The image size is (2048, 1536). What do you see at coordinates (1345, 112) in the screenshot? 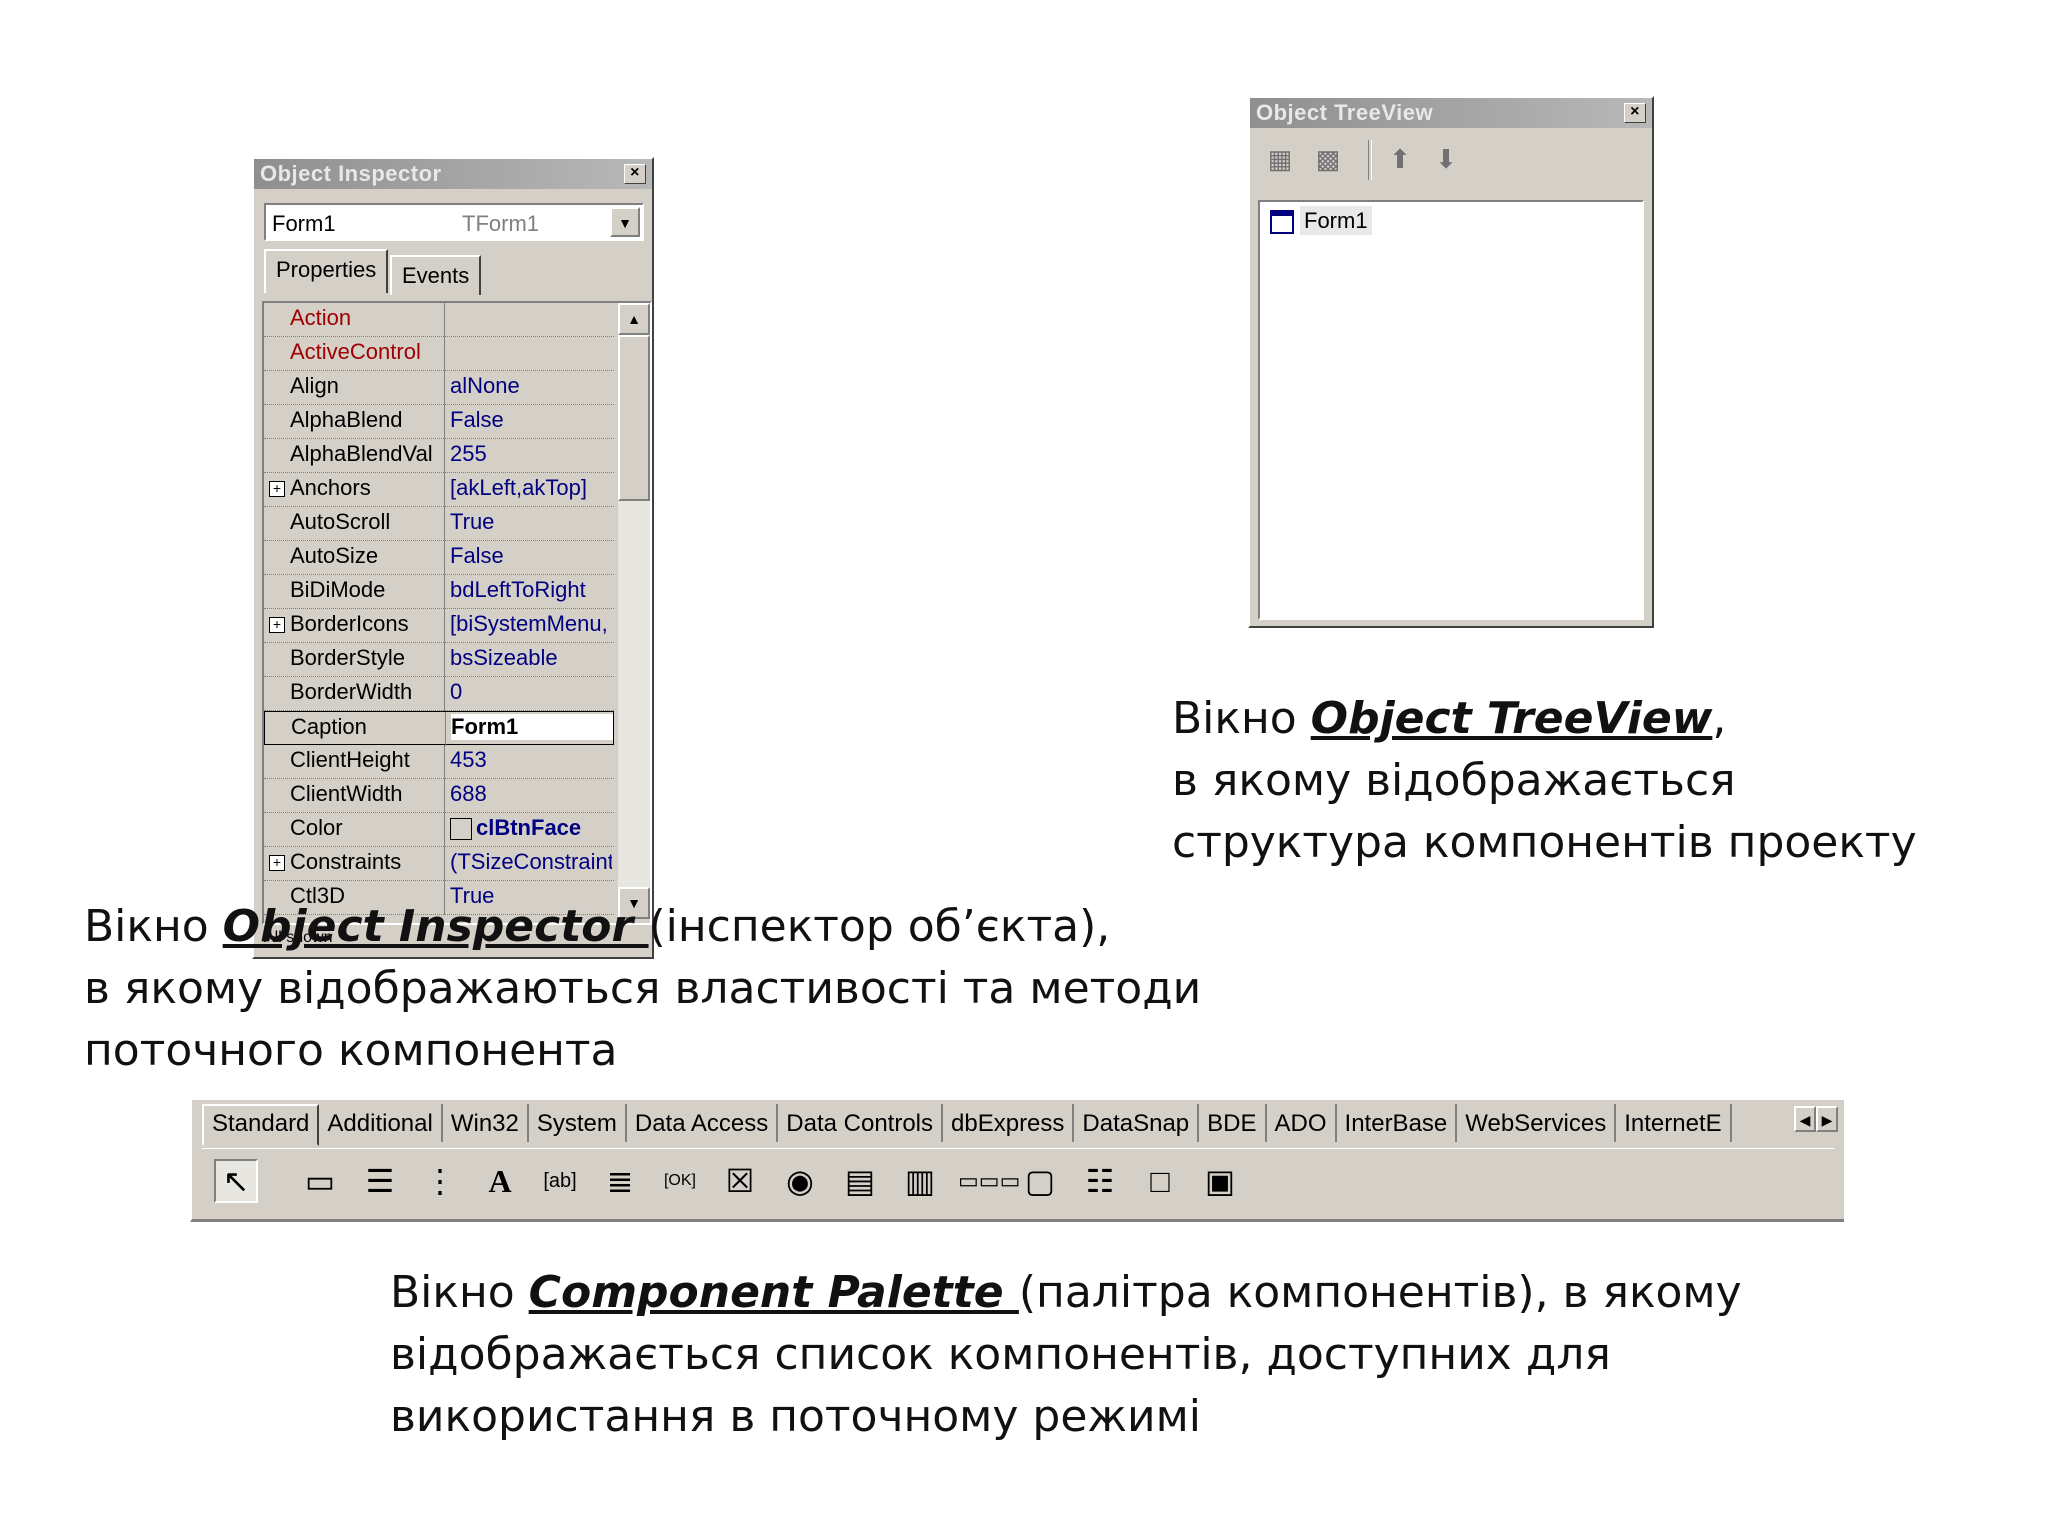
I see `object-treeview-title: Object TreeView` at bounding box center [1345, 112].